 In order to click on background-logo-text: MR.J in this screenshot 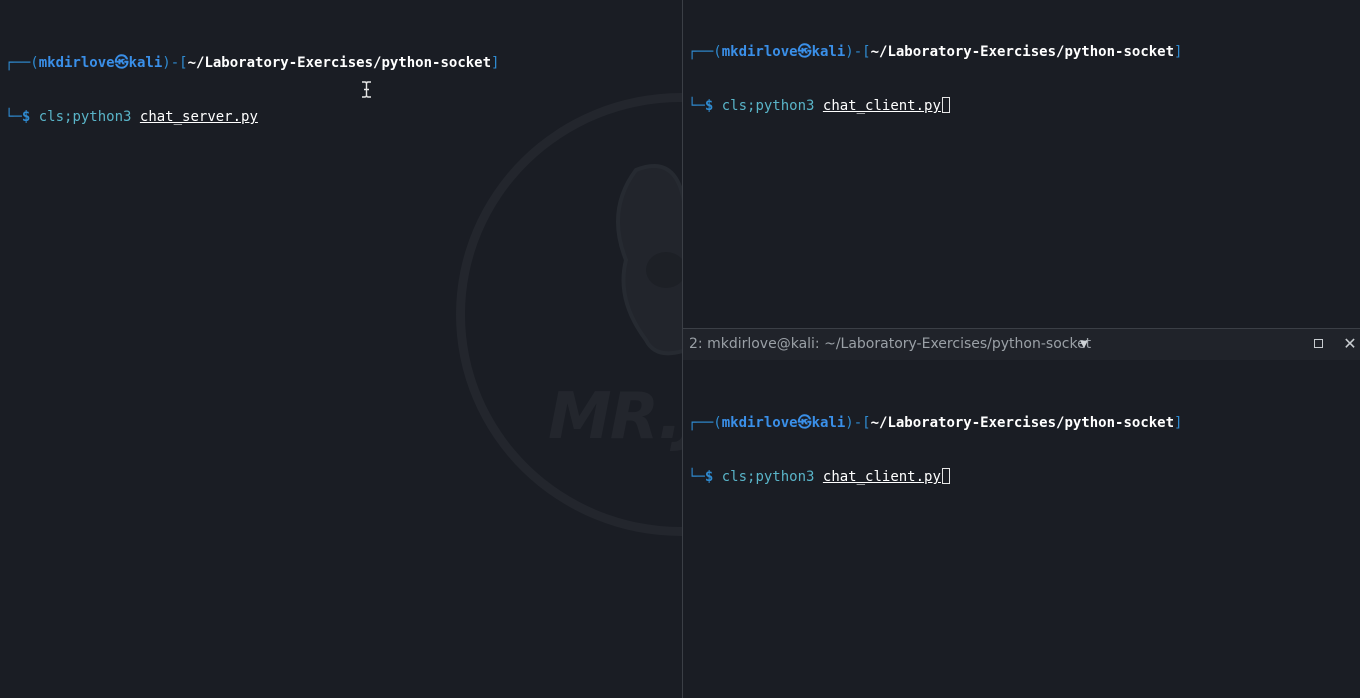, I will do `click(615, 417)`.